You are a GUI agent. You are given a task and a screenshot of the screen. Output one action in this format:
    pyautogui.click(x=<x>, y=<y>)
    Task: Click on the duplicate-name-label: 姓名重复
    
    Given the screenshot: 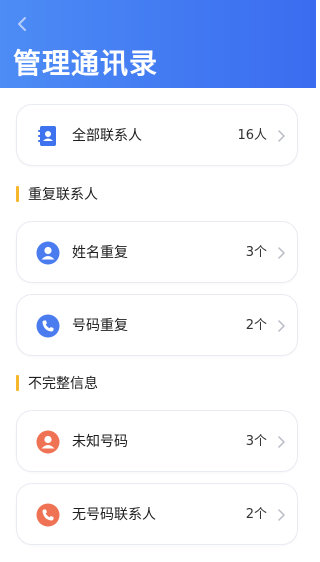 What is the action you would take?
    pyautogui.click(x=100, y=253)
    